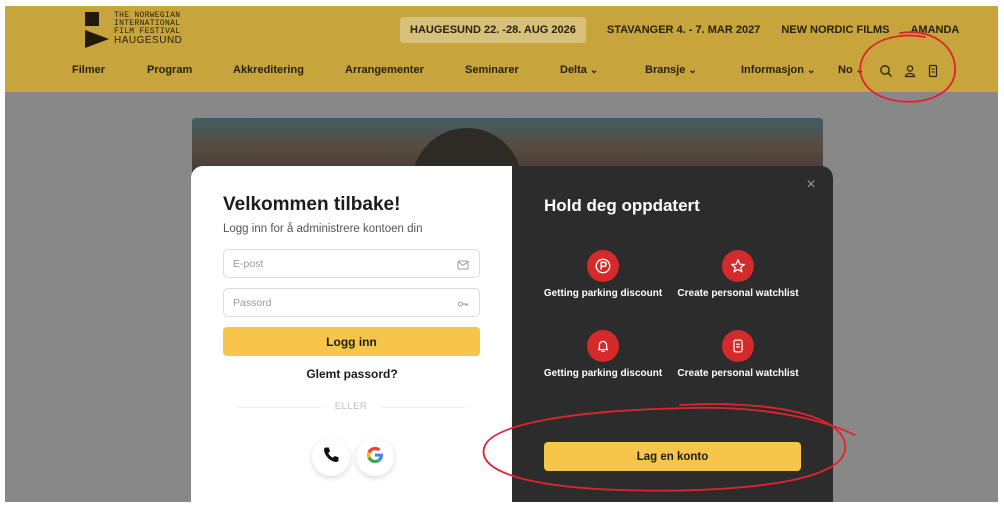  Describe the element at coordinates (493, 30) in the screenshot. I see `top-link-haugesund: HAUGESUND 22. -28. AUG 2026` at that location.